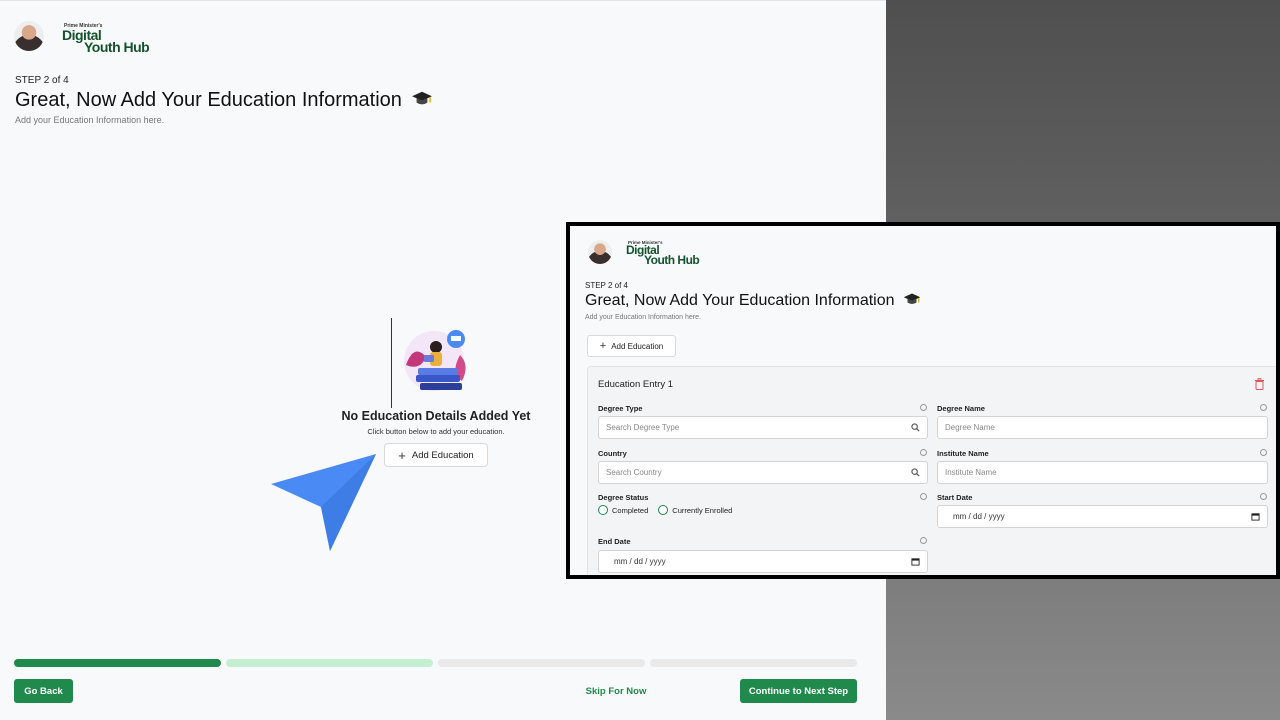 The width and height of the screenshot is (1280, 720). I want to click on degree-type-label: Degree Type, so click(620, 408).